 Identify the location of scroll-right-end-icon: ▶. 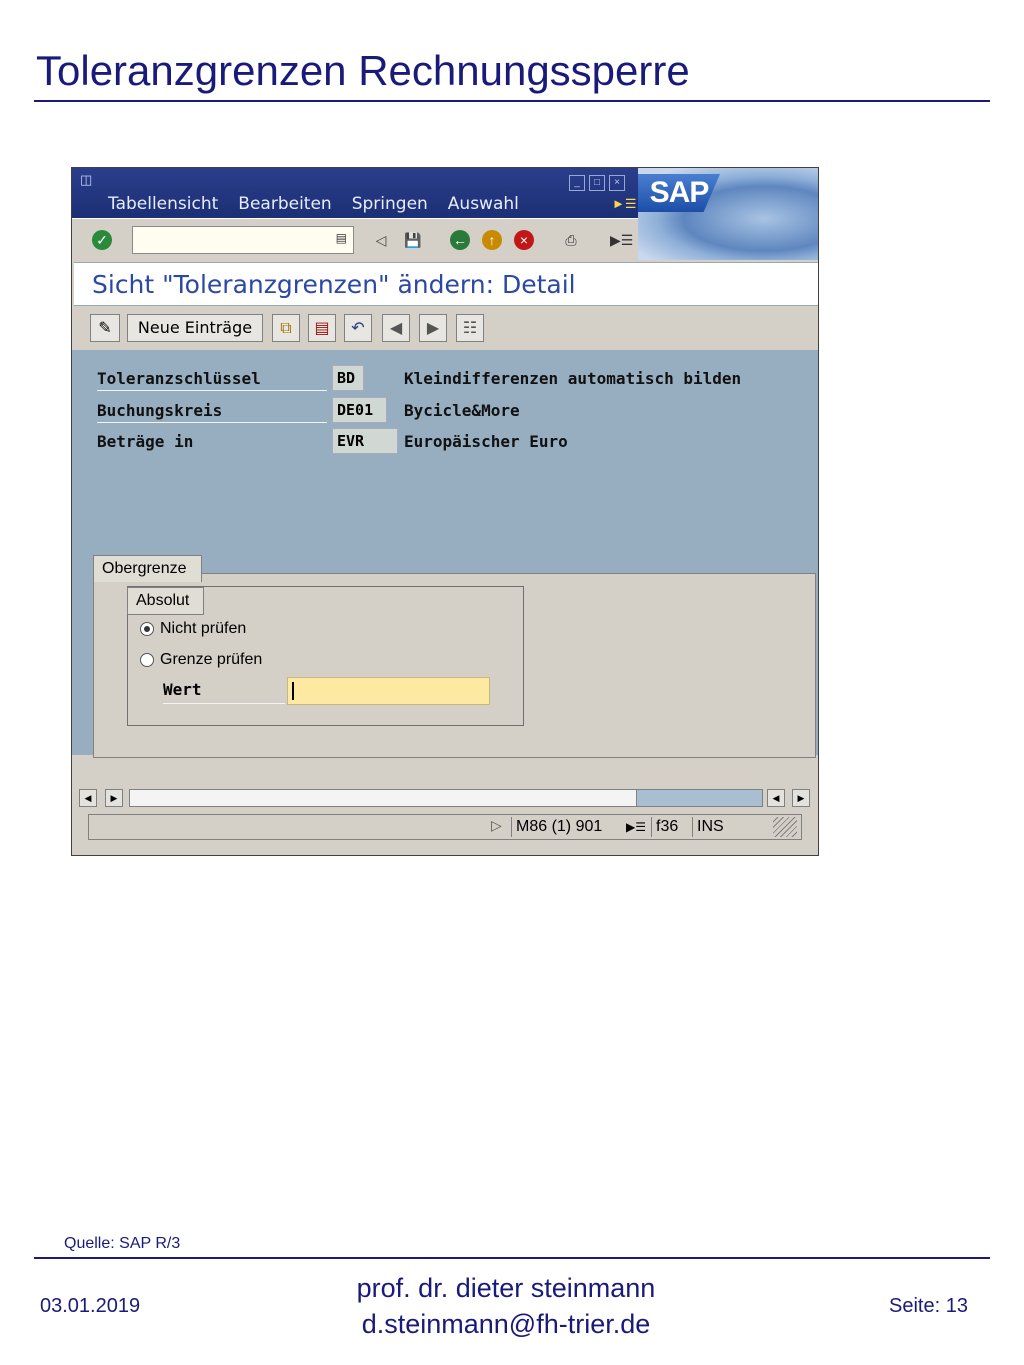
(801, 798).